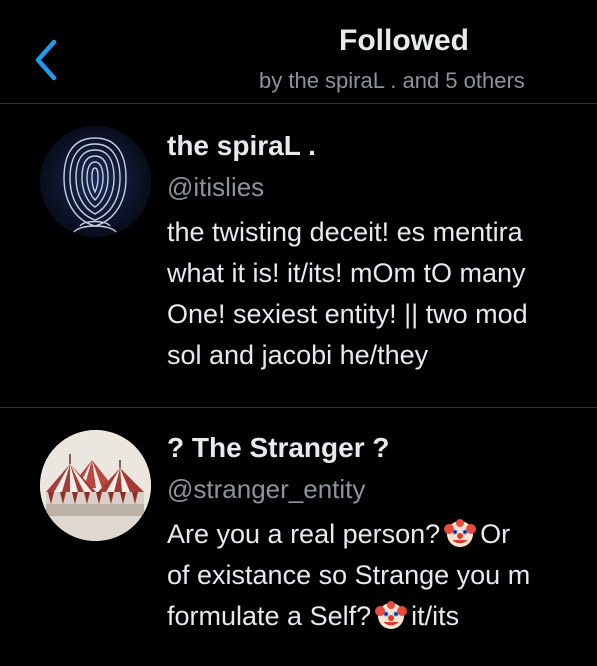 The image size is (597, 666). I want to click on circus-tent-avatar-icon, so click(95, 485).